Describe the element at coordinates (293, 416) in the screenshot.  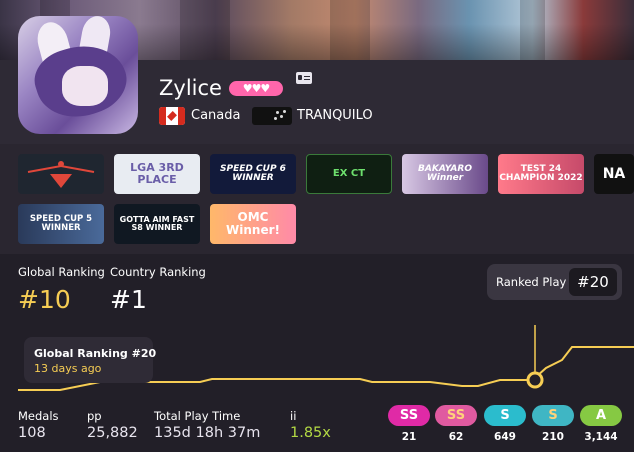
I see `ii-label: ii` at that location.